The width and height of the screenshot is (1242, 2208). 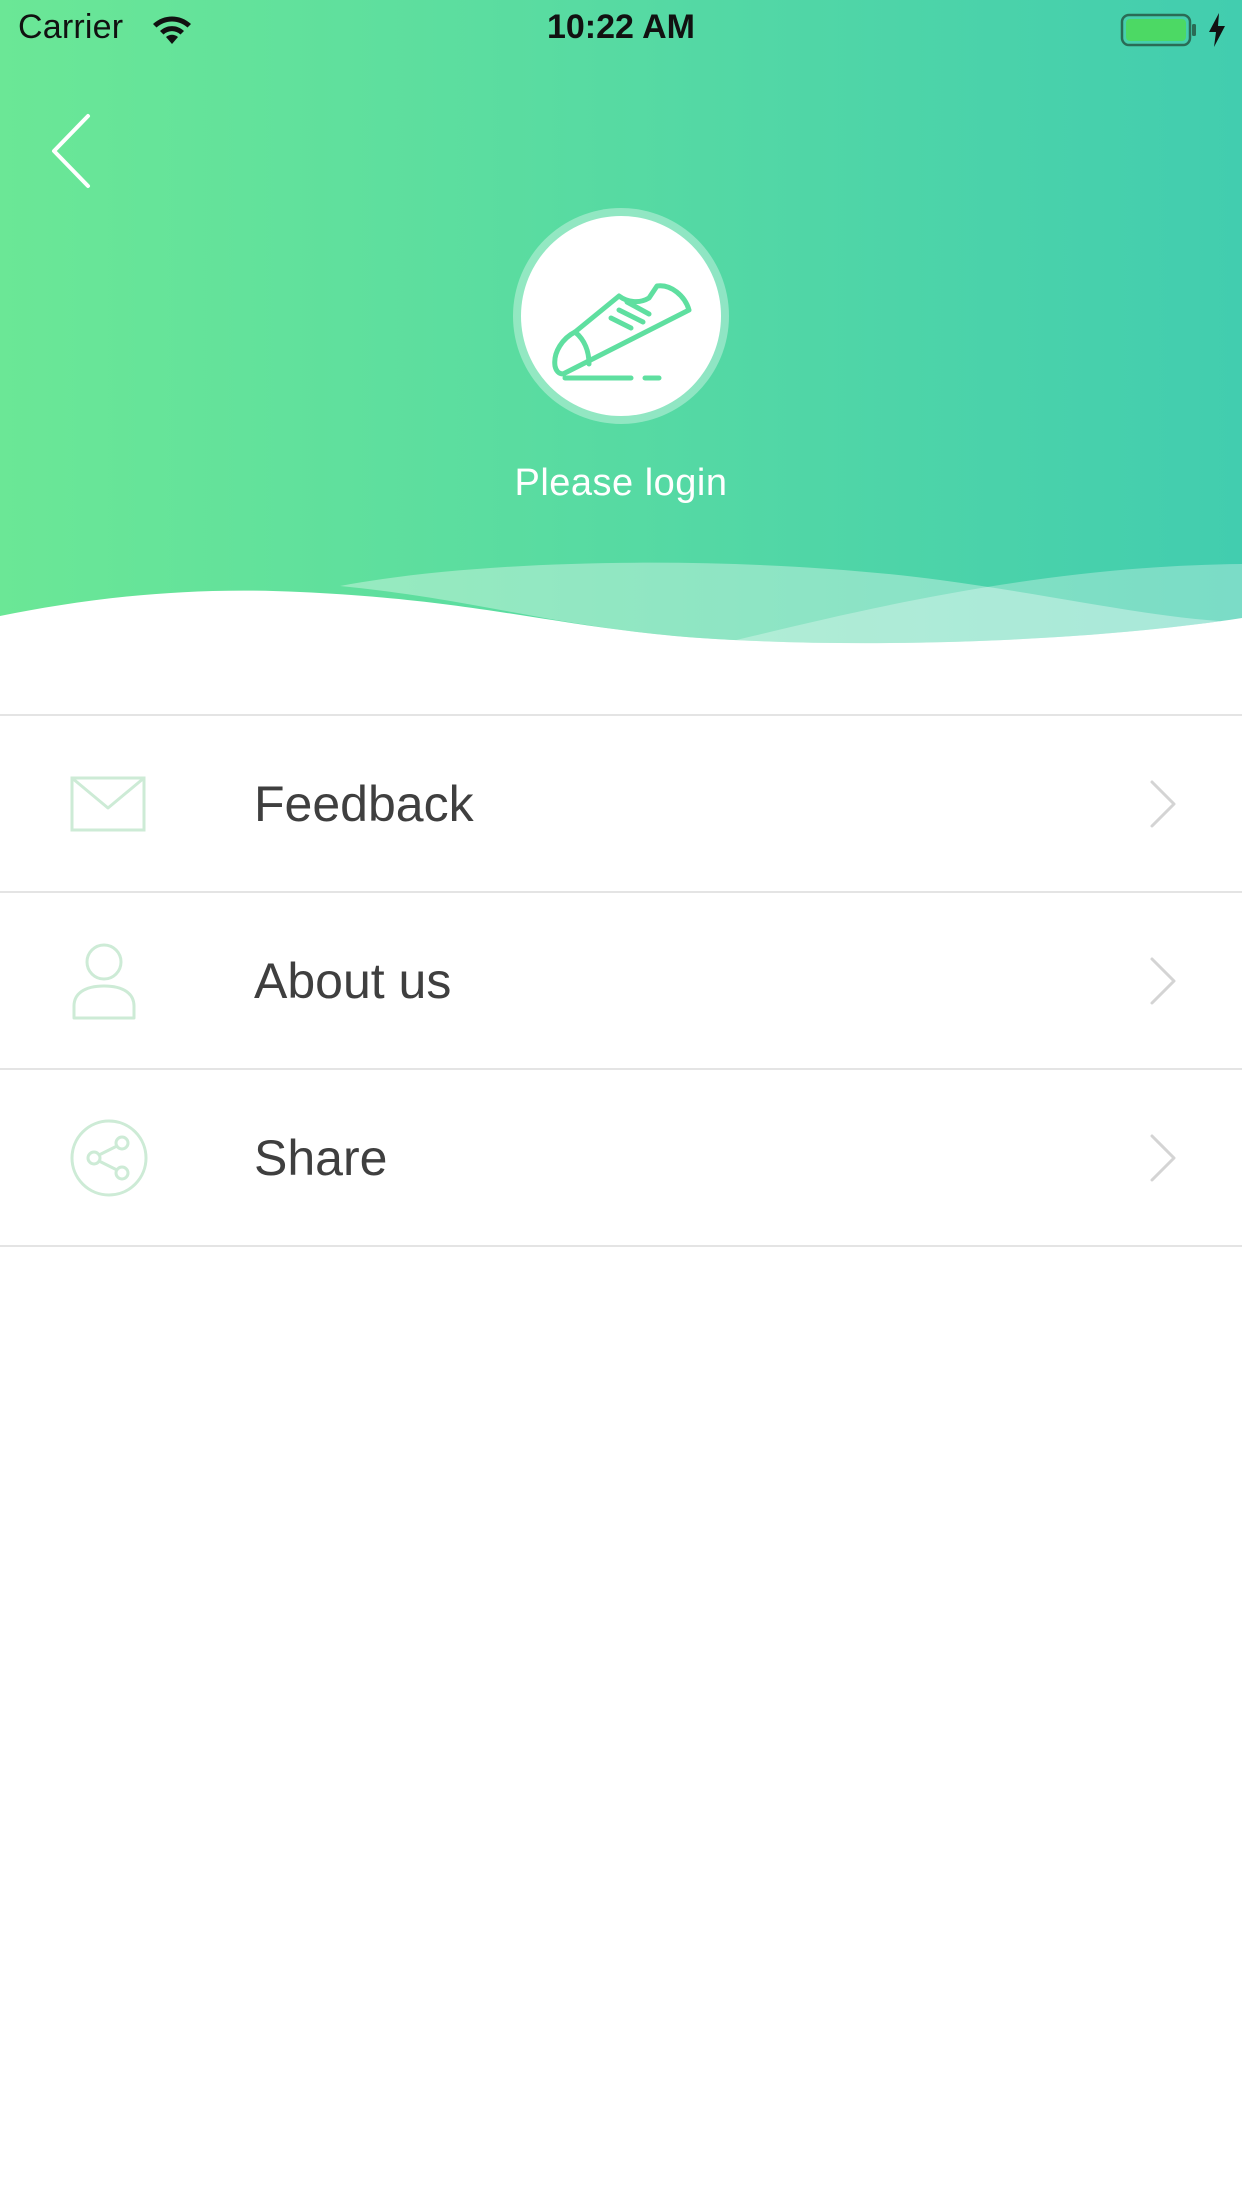 I want to click on menu-label-feedback: Feedback, so click(x=364, y=803).